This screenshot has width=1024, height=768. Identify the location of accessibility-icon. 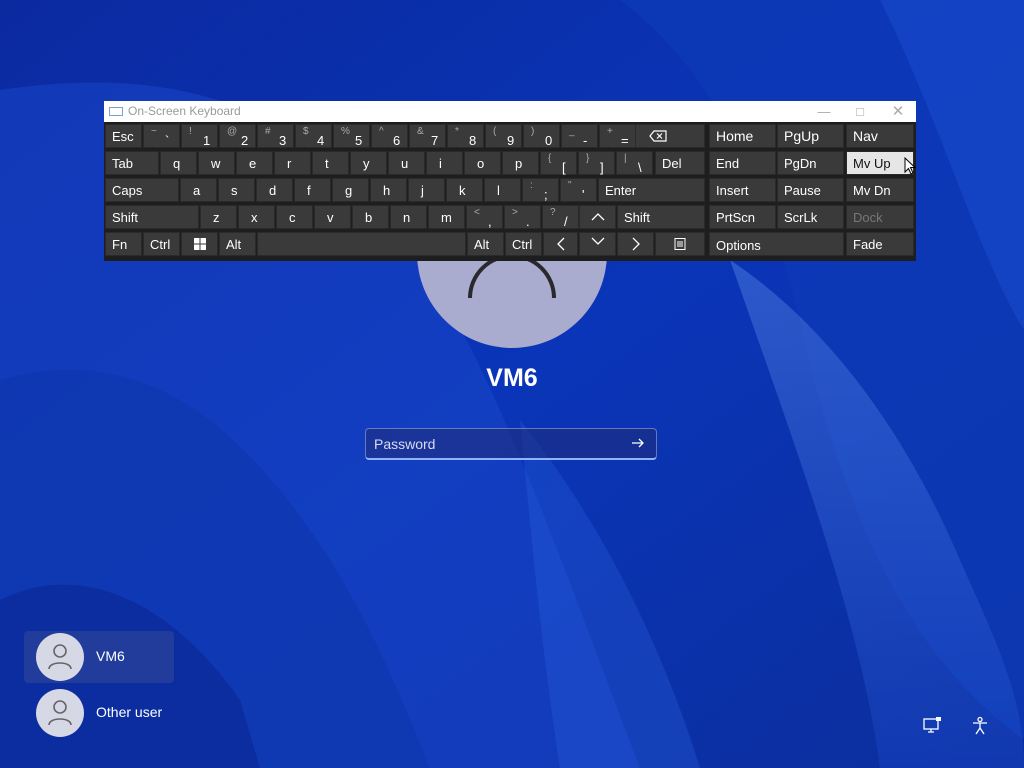
(980, 726).